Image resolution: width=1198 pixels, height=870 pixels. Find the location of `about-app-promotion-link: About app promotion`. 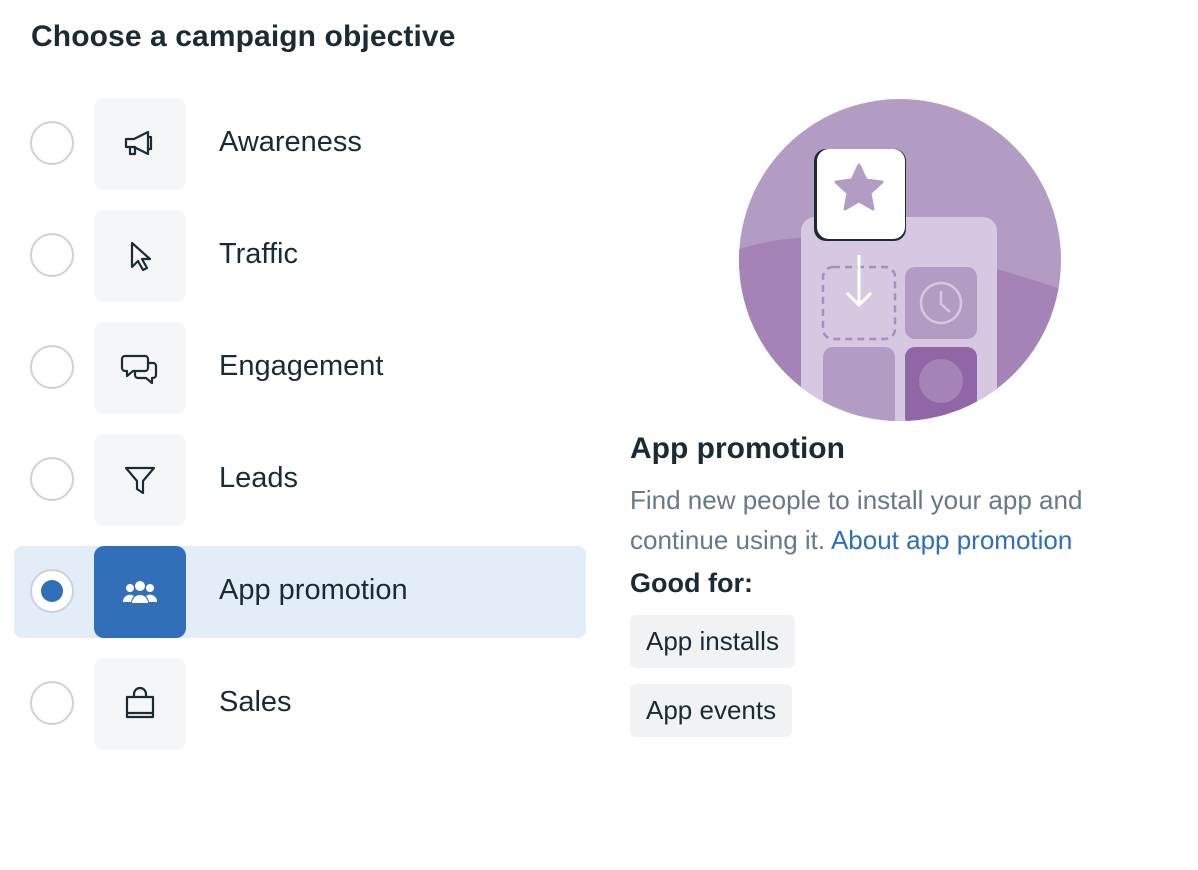

about-app-promotion-link: About app promotion is located at coordinates (951, 540).